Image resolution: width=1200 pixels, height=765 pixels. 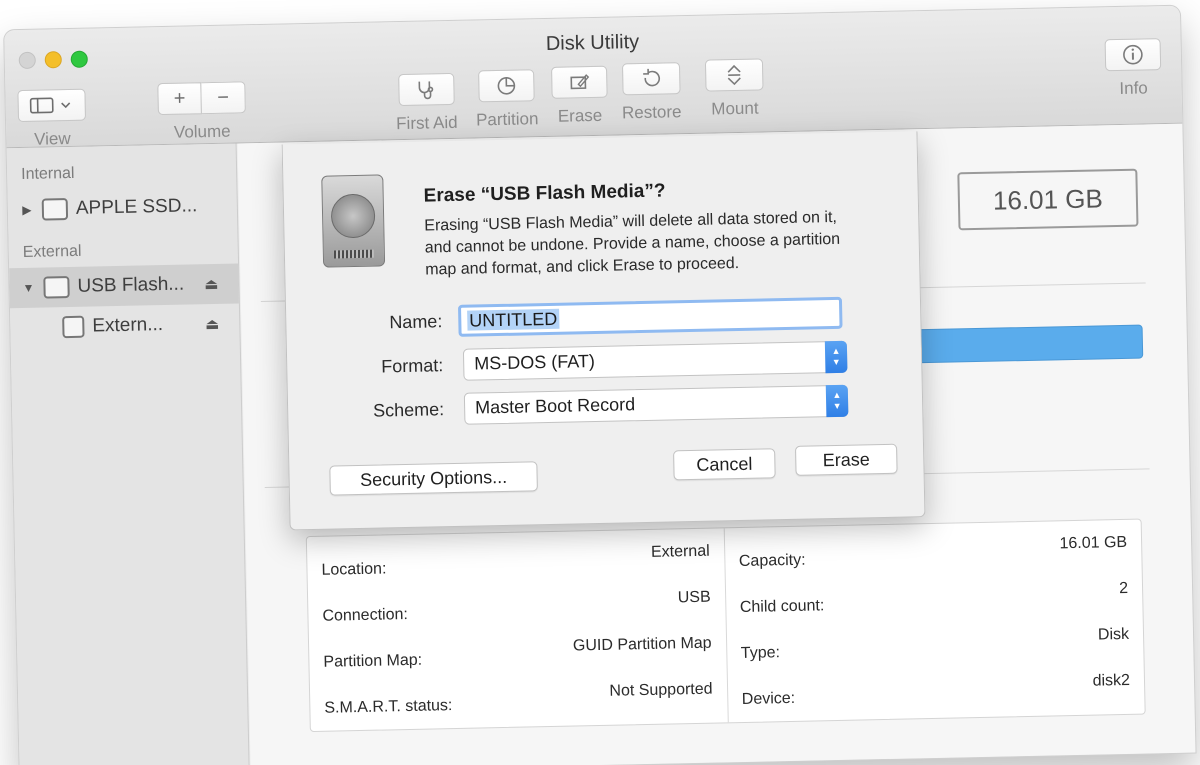 I want to click on capacity-display: 16.01 GB, so click(x=1048, y=199).